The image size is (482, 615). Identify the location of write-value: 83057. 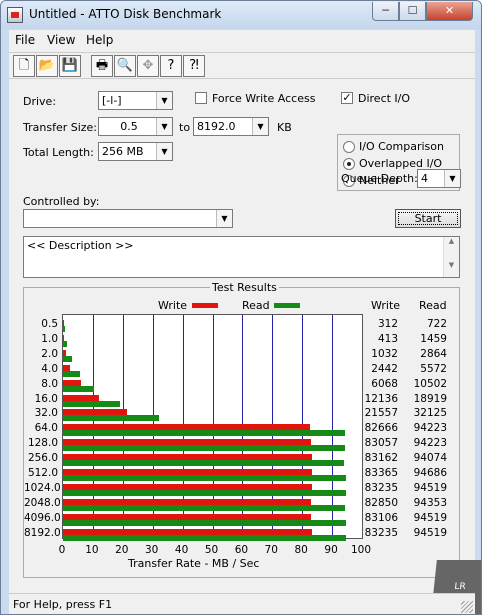
(381, 443).